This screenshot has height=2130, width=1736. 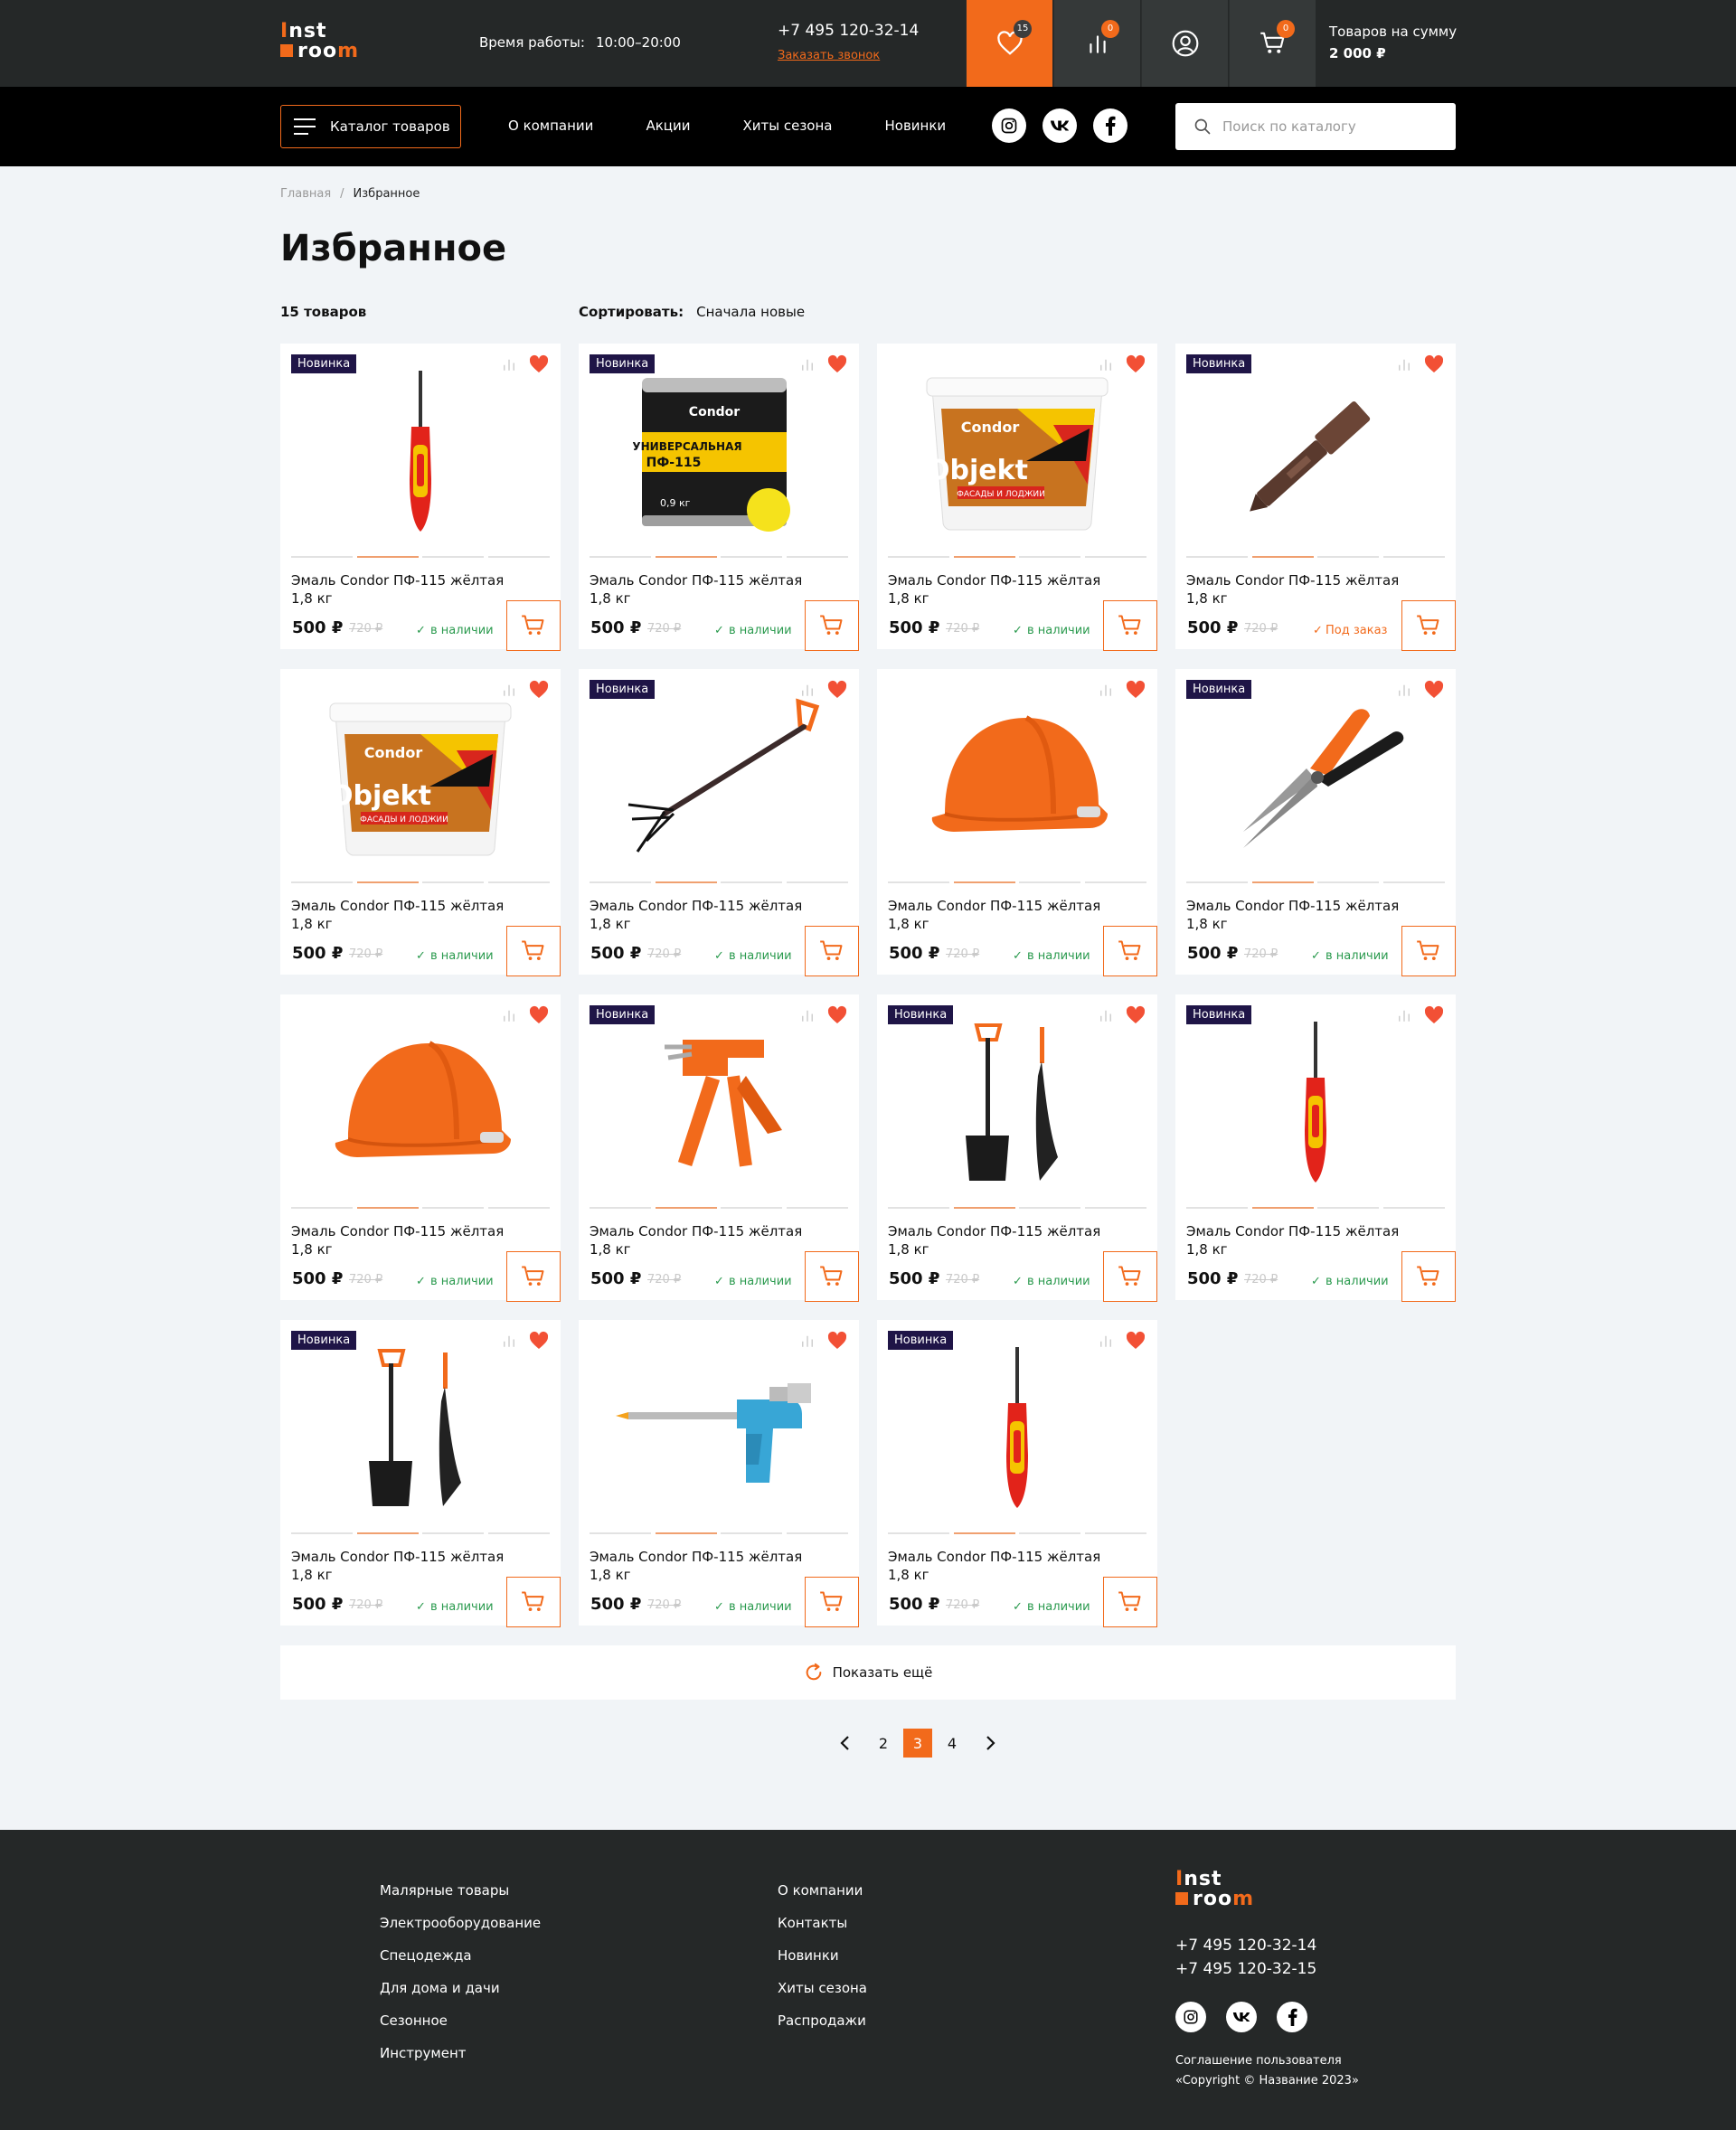 What do you see at coordinates (460, 2020) in the screenshot?
I see `footer-link: Сезонное` at bounding box center [460, 2020].